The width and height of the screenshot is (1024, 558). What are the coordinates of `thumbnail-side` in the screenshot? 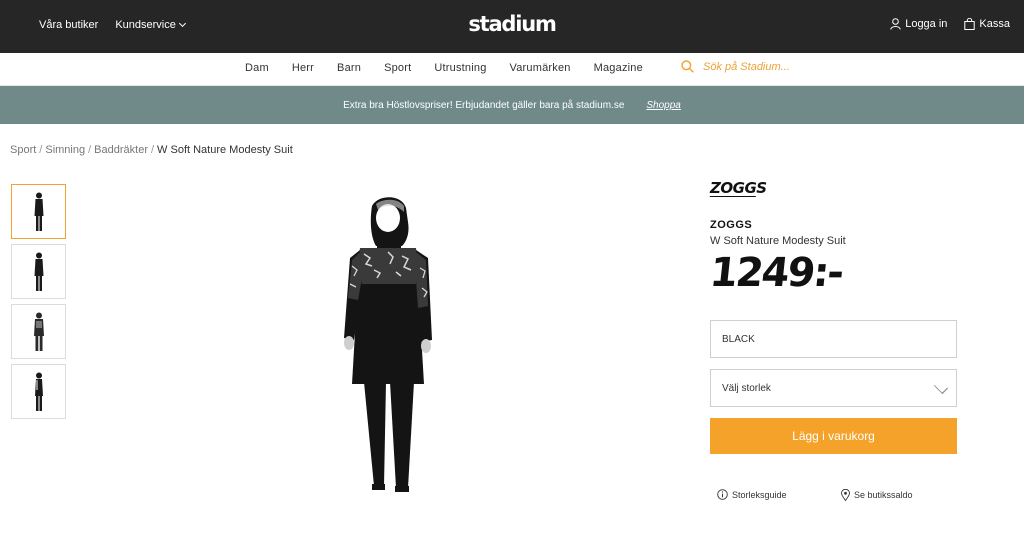 It's located at (38, 391).